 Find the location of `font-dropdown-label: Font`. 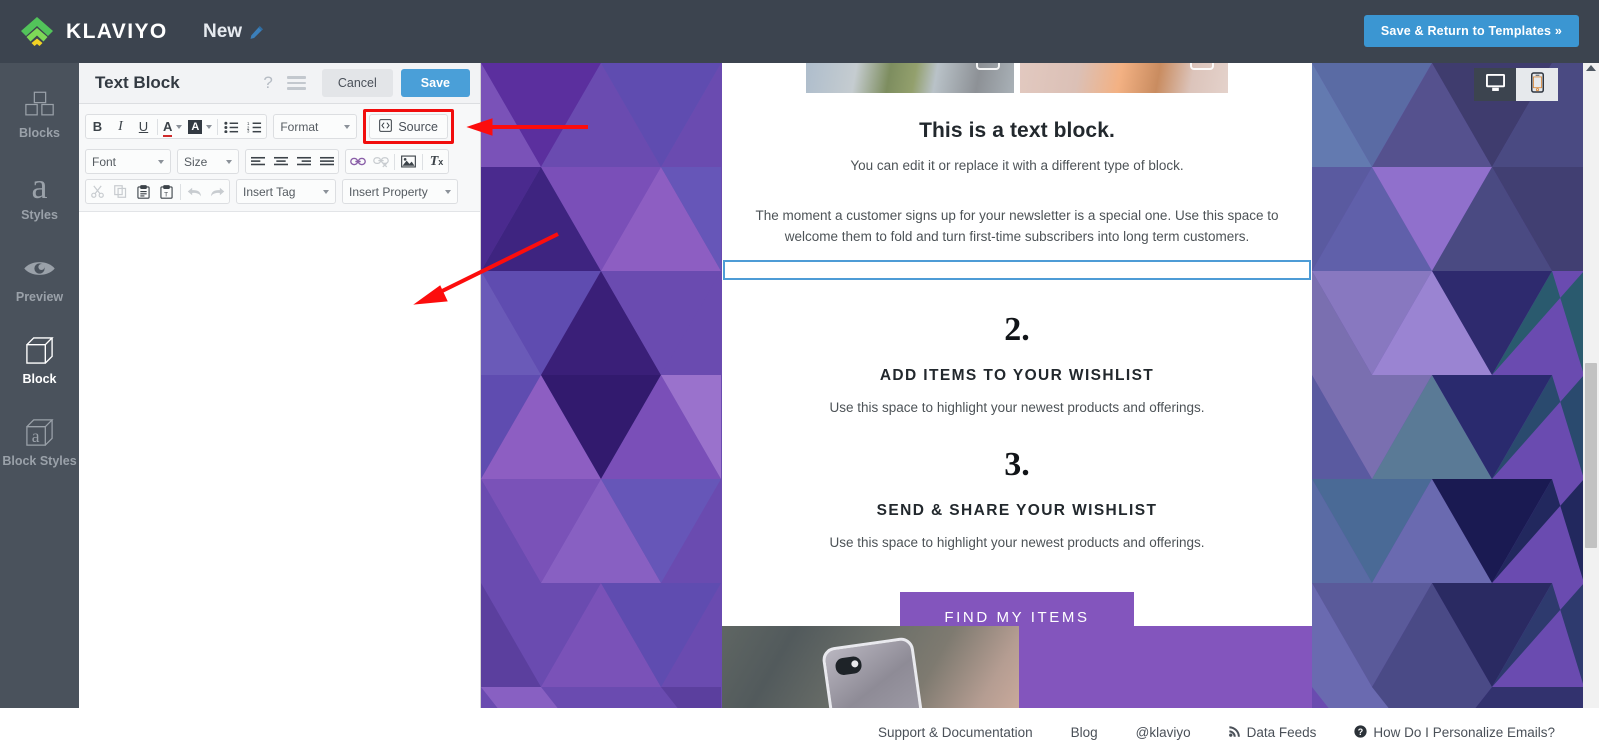

font-dropdown-label: Font is located at coordinates (104, 161).